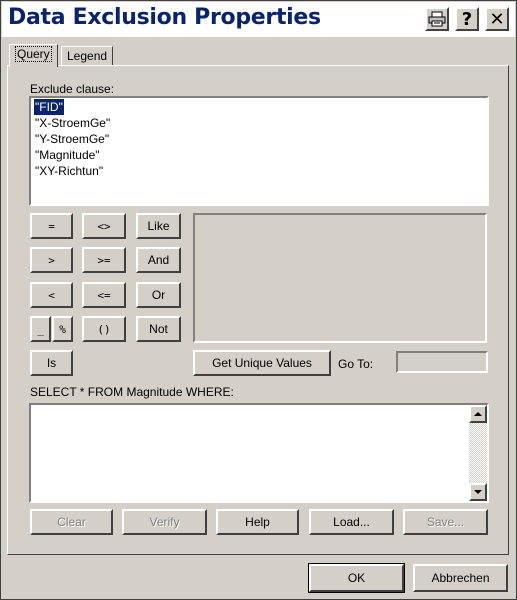  I want to click on tab-query: Query, so click(33, 55).